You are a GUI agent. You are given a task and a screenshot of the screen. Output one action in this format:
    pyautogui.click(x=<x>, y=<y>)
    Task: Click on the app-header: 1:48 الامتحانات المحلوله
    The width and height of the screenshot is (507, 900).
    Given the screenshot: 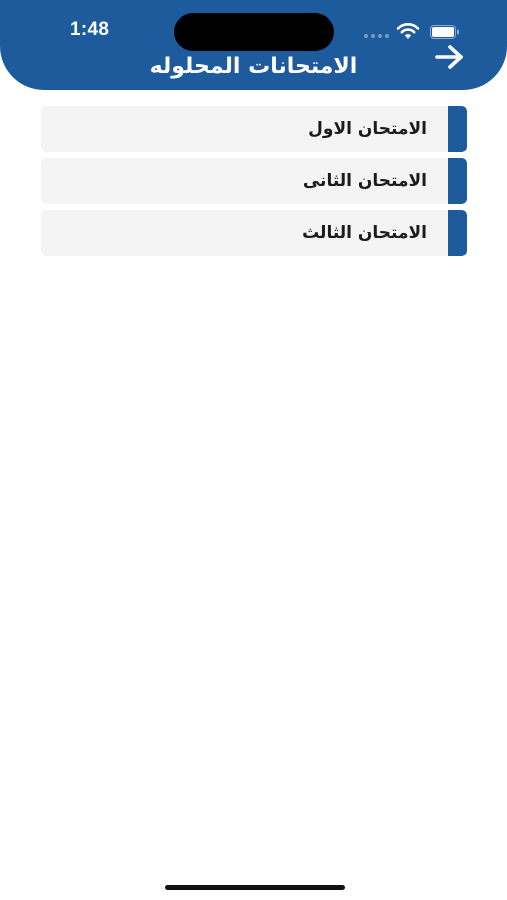 What is the action you would take?
    pyautogui.click(x=253, y=45)
    